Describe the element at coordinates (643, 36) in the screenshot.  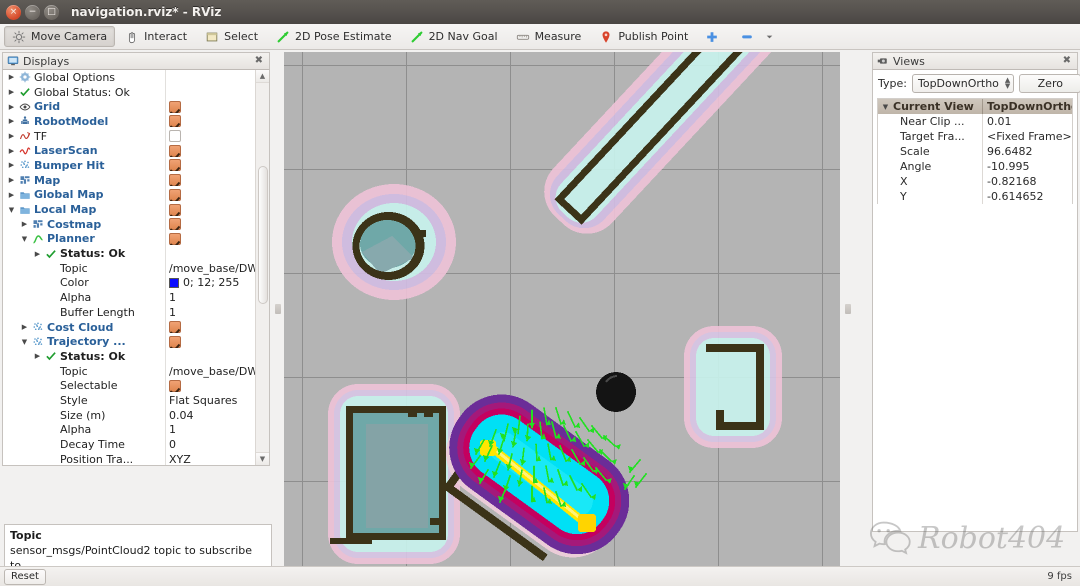
I see `tool-publish-point: Publish Point` at that location.